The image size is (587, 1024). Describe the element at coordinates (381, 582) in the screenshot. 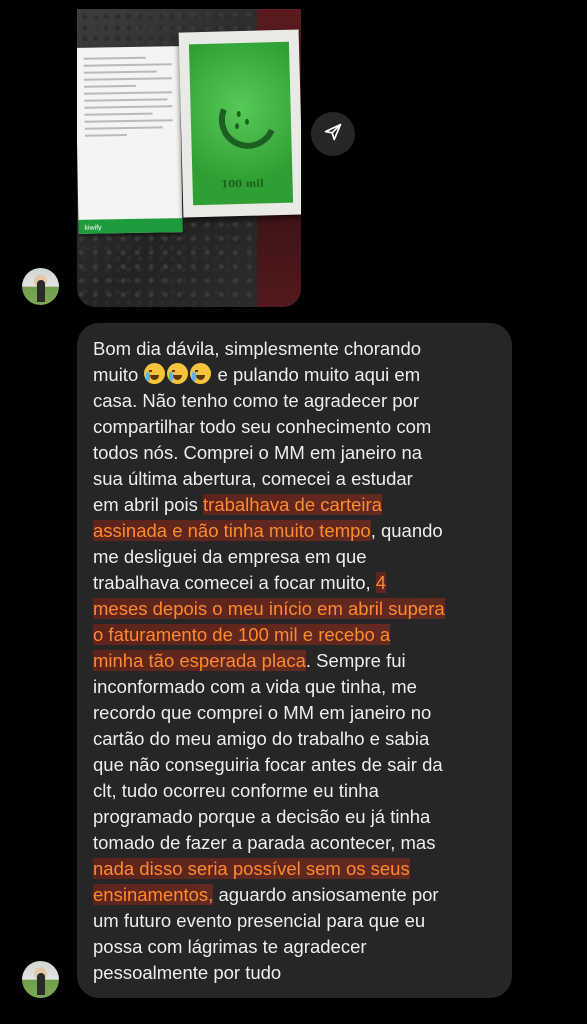

I see `highlighted-text: 4` at that location.